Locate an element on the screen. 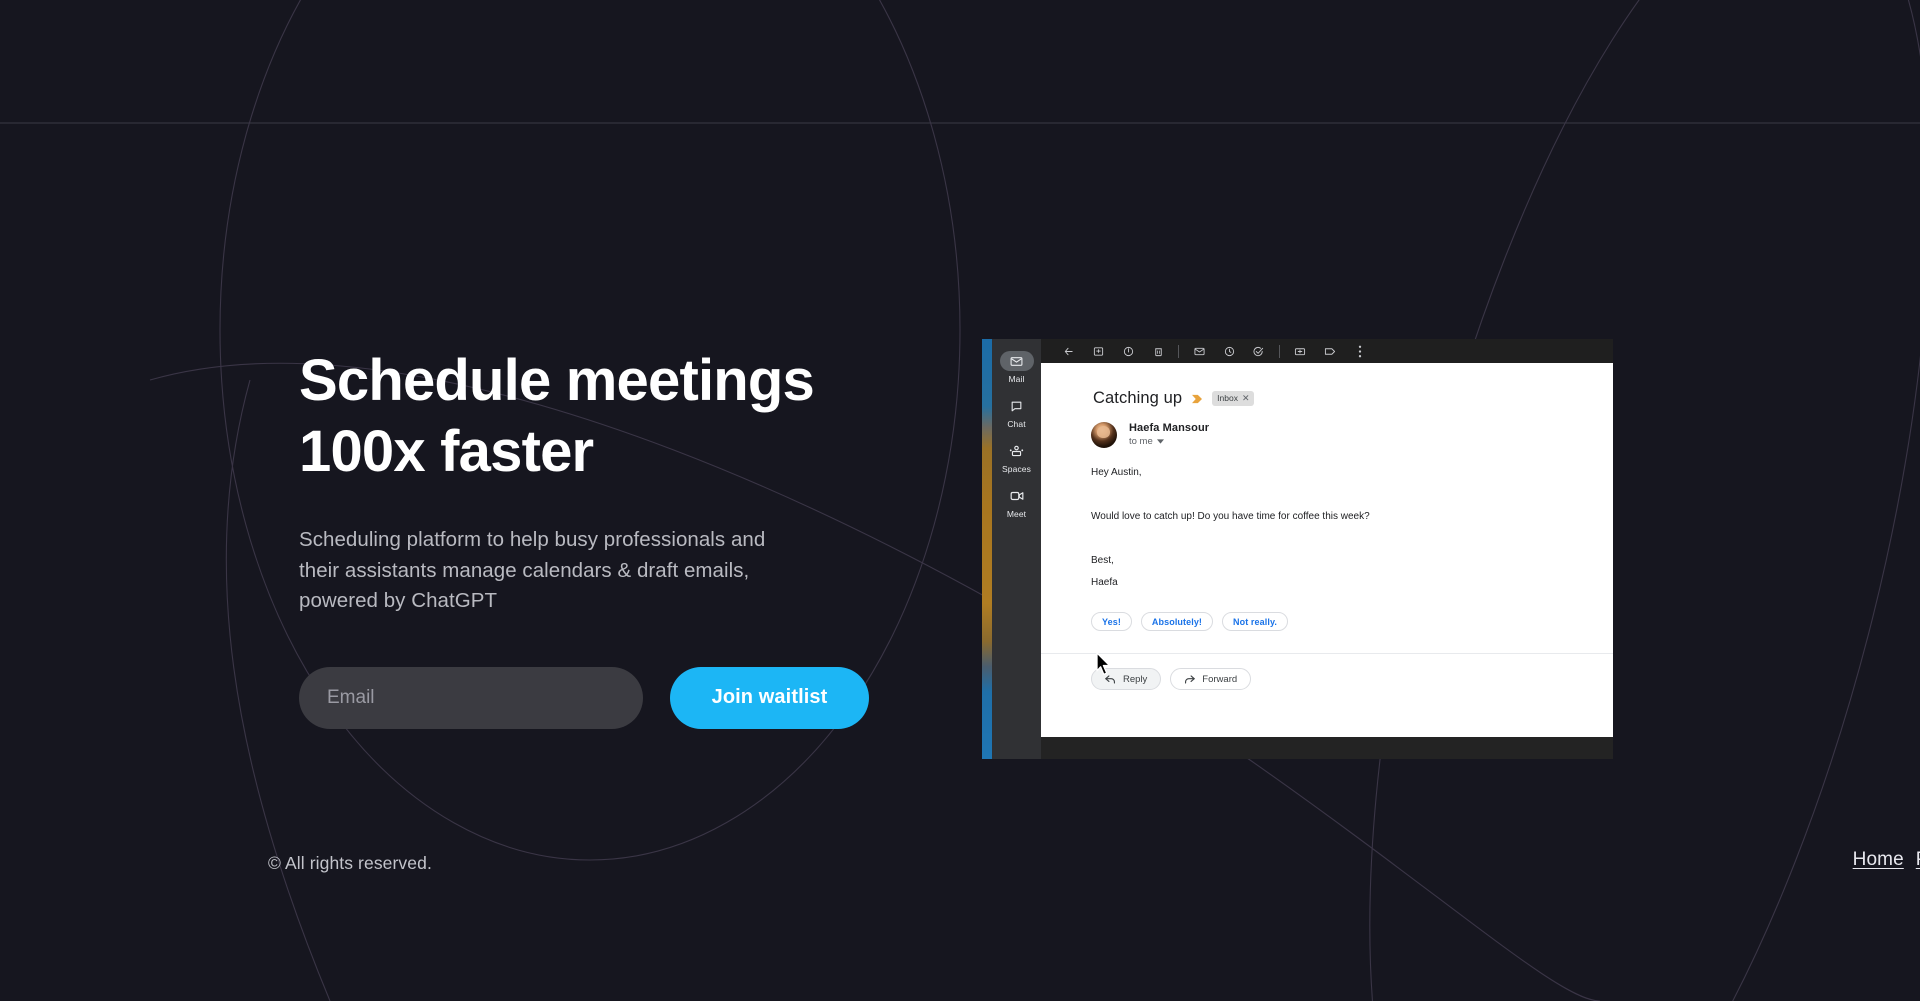 The width and height of the screenshot is (1920, 1001). gmail-main-column: Catching up Inbox ✕ Haefa Mansour to me is located at coordinates (1327, 549).